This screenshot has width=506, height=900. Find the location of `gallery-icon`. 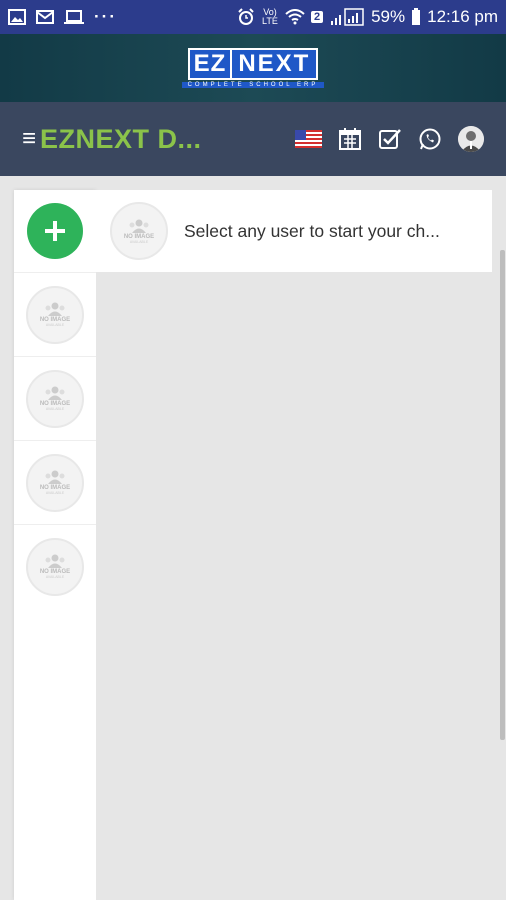

gallery-icon is located at coordinates (17, 17).